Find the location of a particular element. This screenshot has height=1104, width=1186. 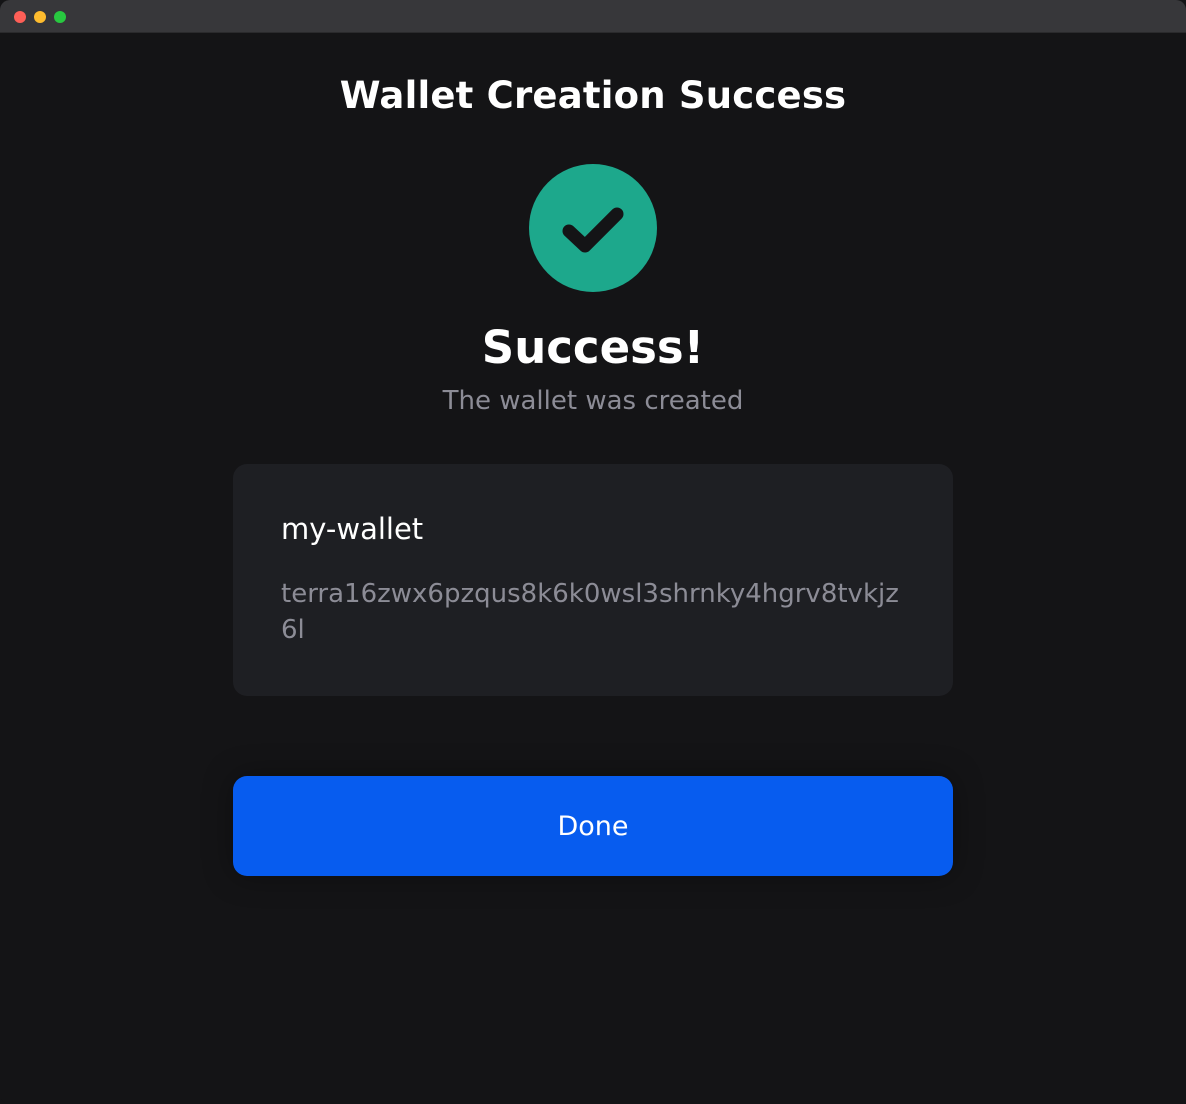

close-window-button is located at coordinates (20, 17).